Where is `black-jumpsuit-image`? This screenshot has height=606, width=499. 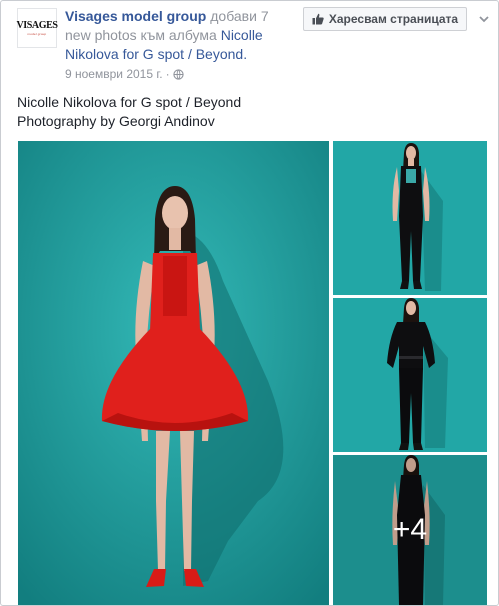
black-jumpsuit-image is located at coordinates (410, 218).